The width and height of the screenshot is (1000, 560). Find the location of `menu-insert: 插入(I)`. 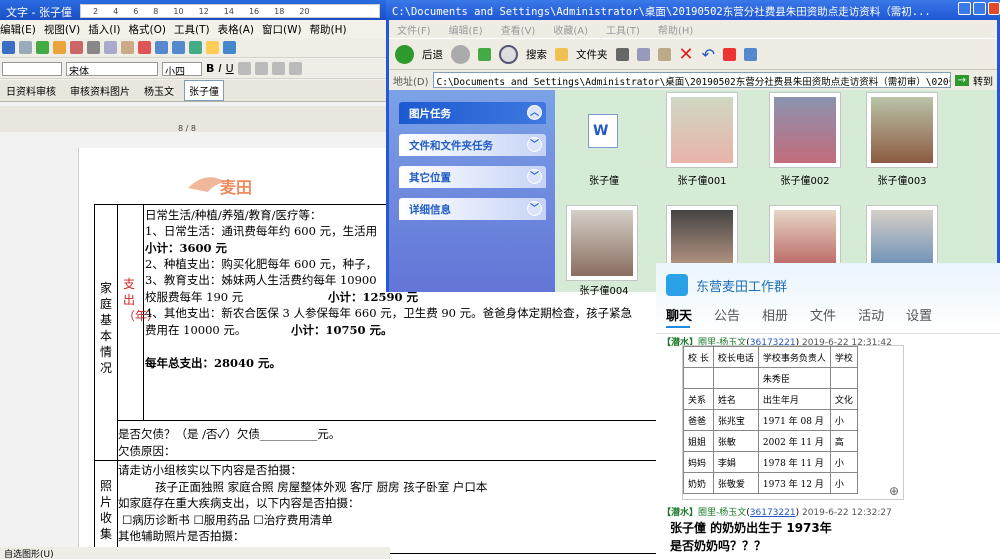

menu-insert: 插入(I) is located at coordinates (104, 30).